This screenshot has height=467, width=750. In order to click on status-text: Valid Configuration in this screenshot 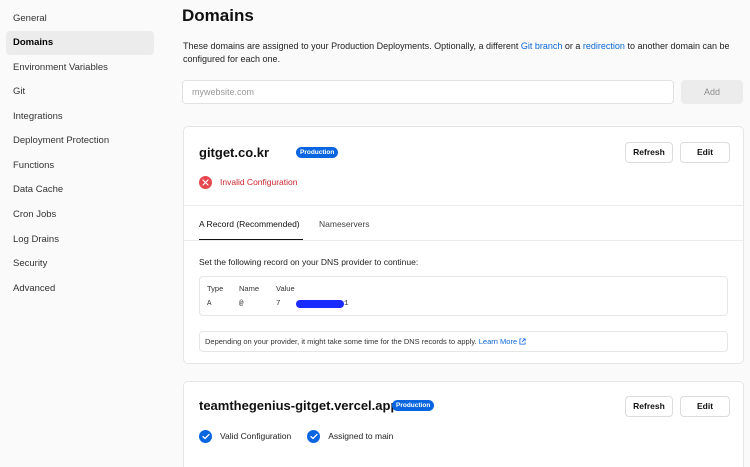, I will do `click(256, 436)`.